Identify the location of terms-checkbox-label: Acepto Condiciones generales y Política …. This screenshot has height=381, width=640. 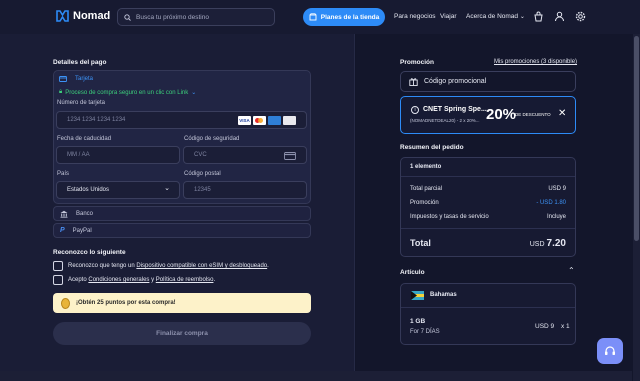
(141, 280).